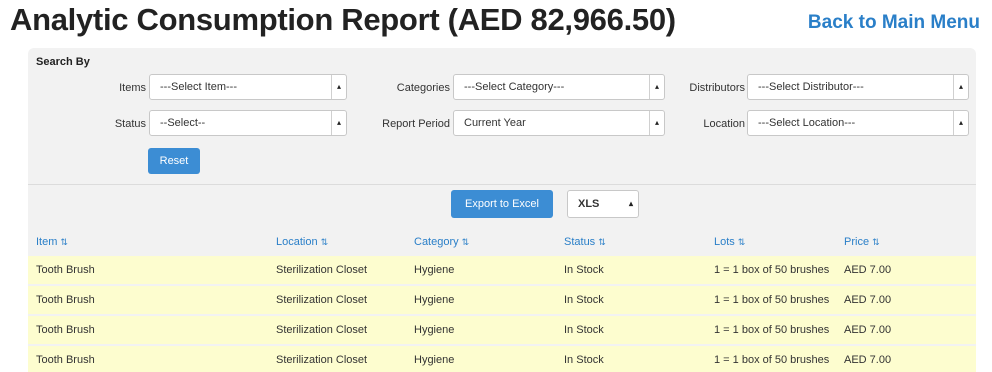 The image size is (992, 372). I want to click on items-filter-label: Items, so click(132, 88).